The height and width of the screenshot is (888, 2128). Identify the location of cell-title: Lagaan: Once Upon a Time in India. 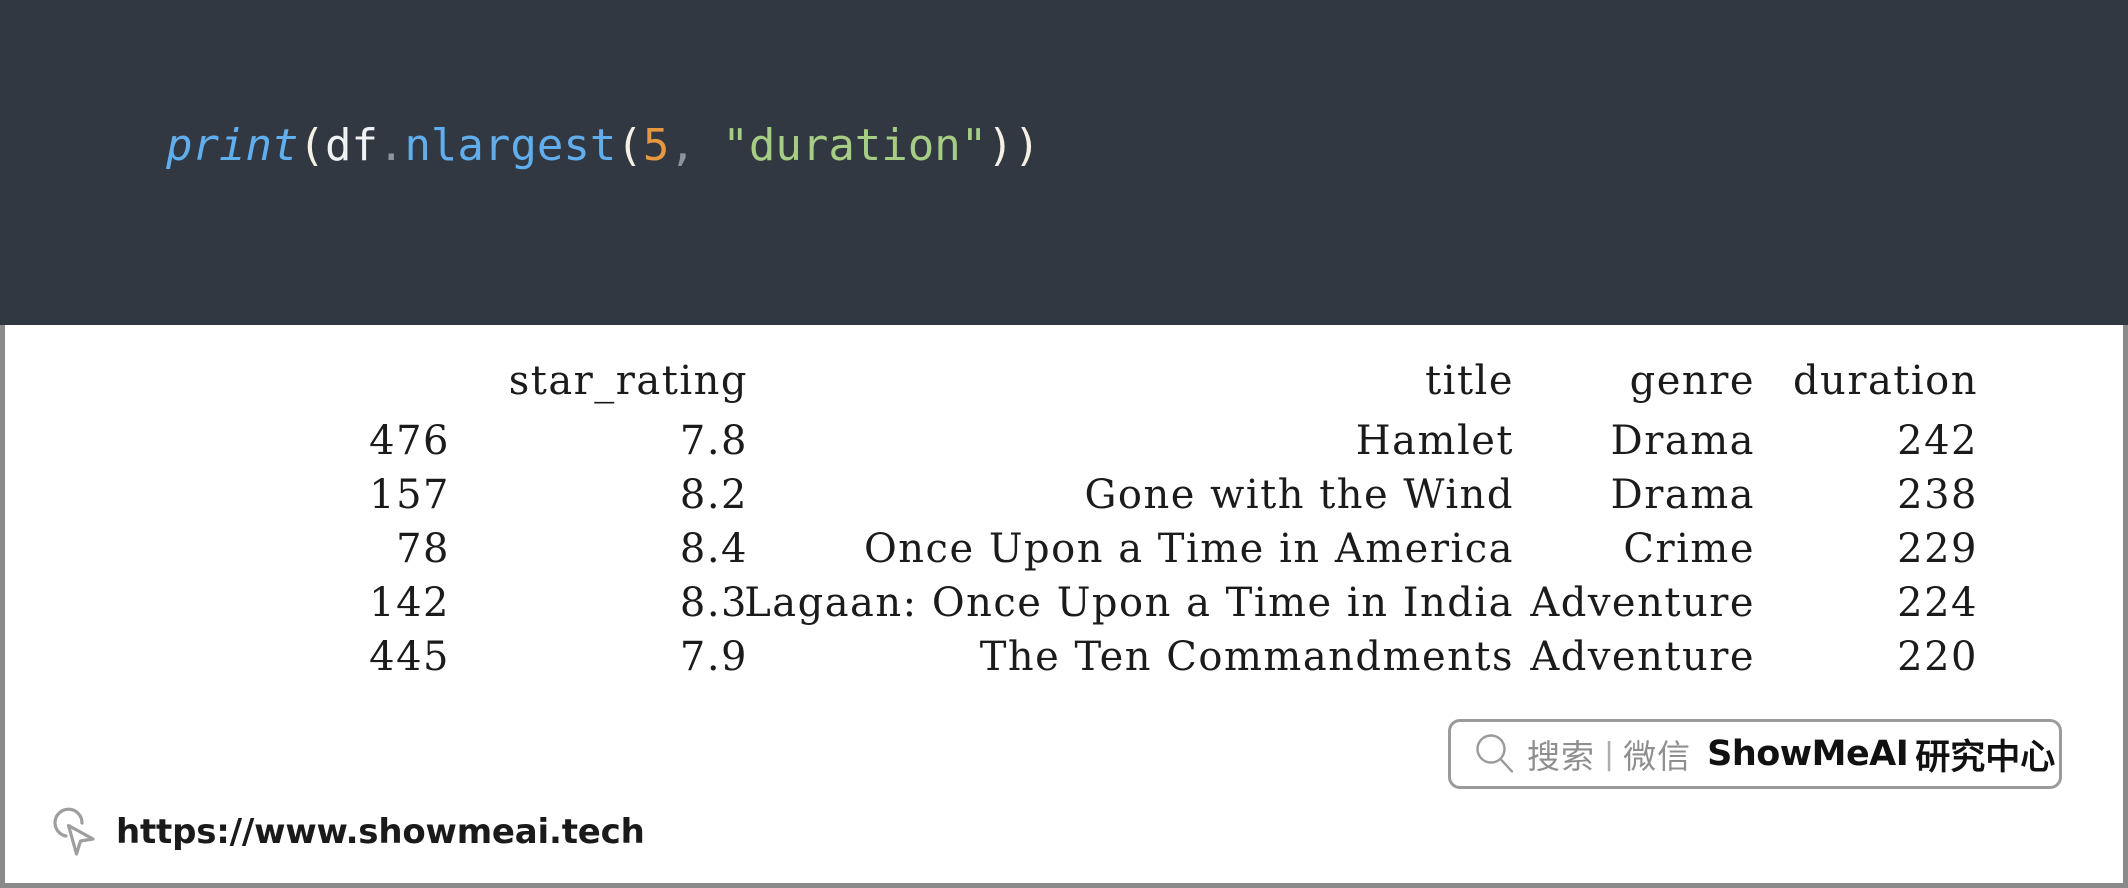
(1129, 603).